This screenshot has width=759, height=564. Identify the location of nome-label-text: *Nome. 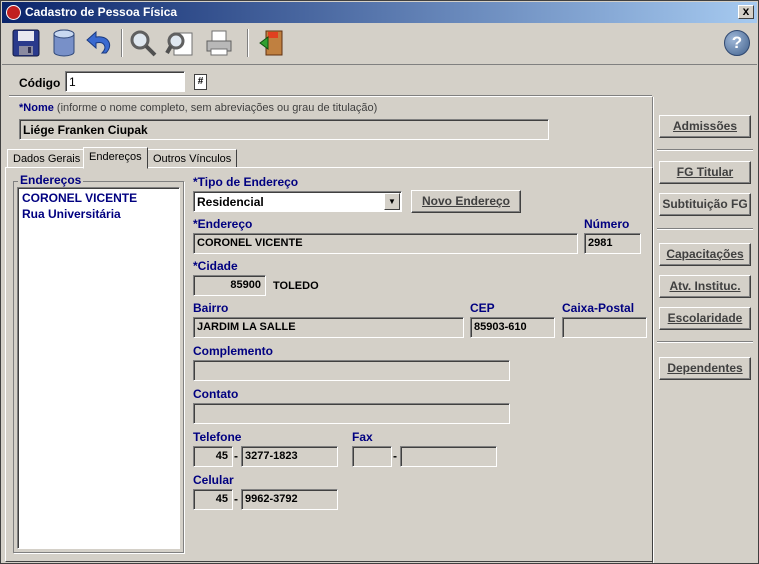
(36, 108).